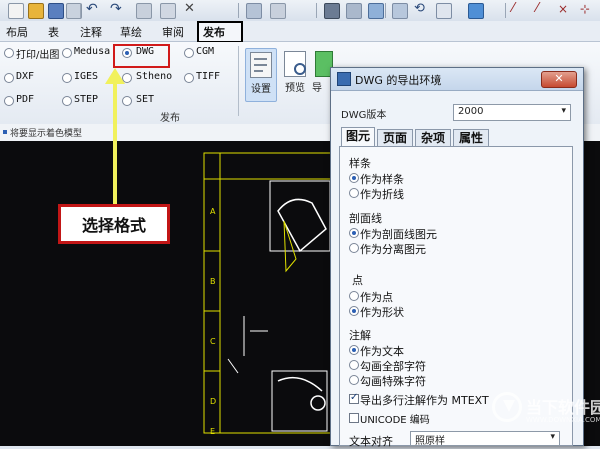 The image size is (600, 449). I want to click on annotation-callout: 选择格式, so click(114, 224).